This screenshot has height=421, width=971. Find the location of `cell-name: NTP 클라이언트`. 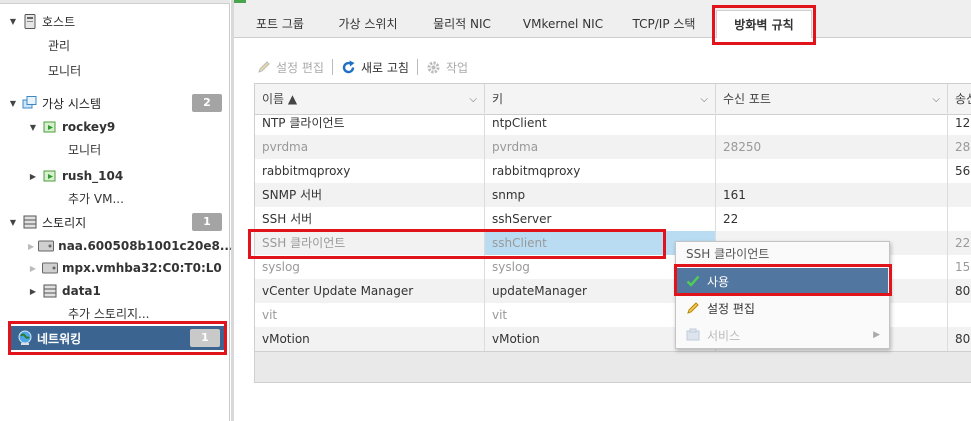

cell-name: NTP 클라이언트 is located at coordinates (370, 123).